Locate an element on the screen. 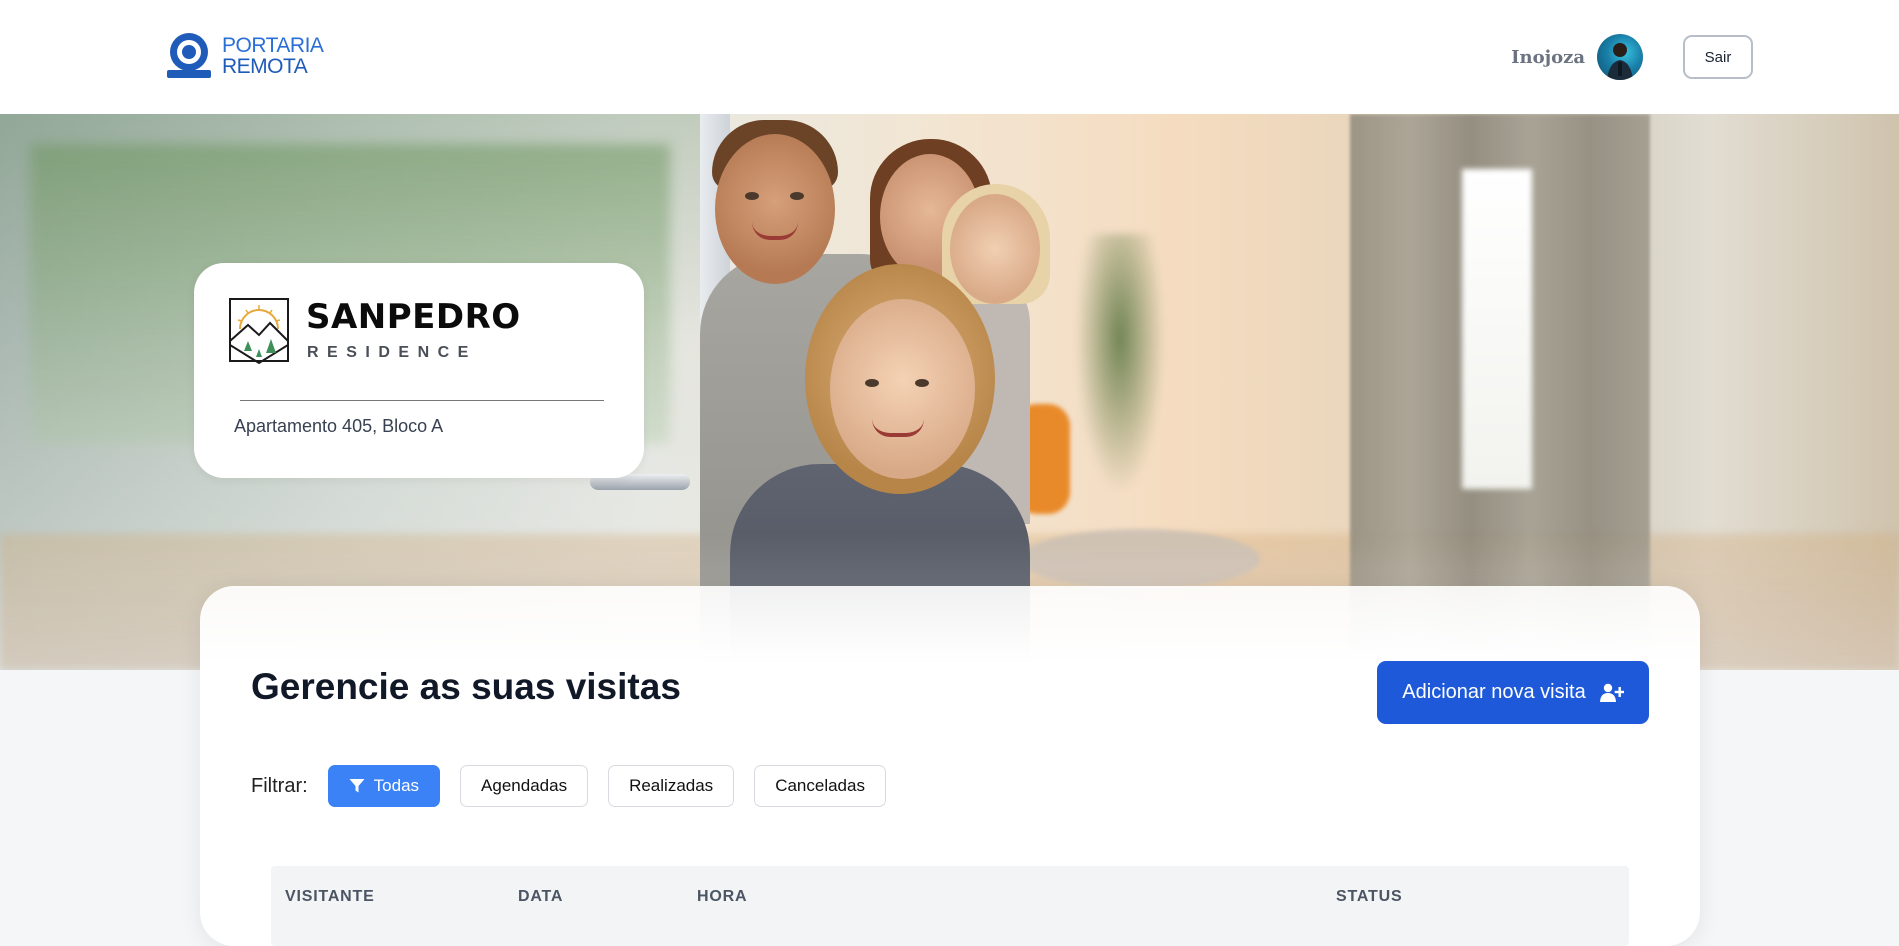 This screenshot has width=1899, height=946. column-status: STATUS is located at coordinates (1369, 897).